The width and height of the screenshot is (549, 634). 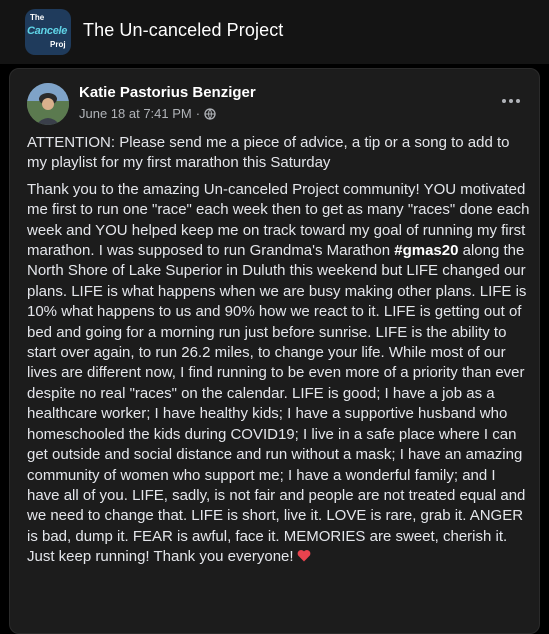 I want to click on post-date: June 18 at 7:41 PM, so click(x=135, y=113).